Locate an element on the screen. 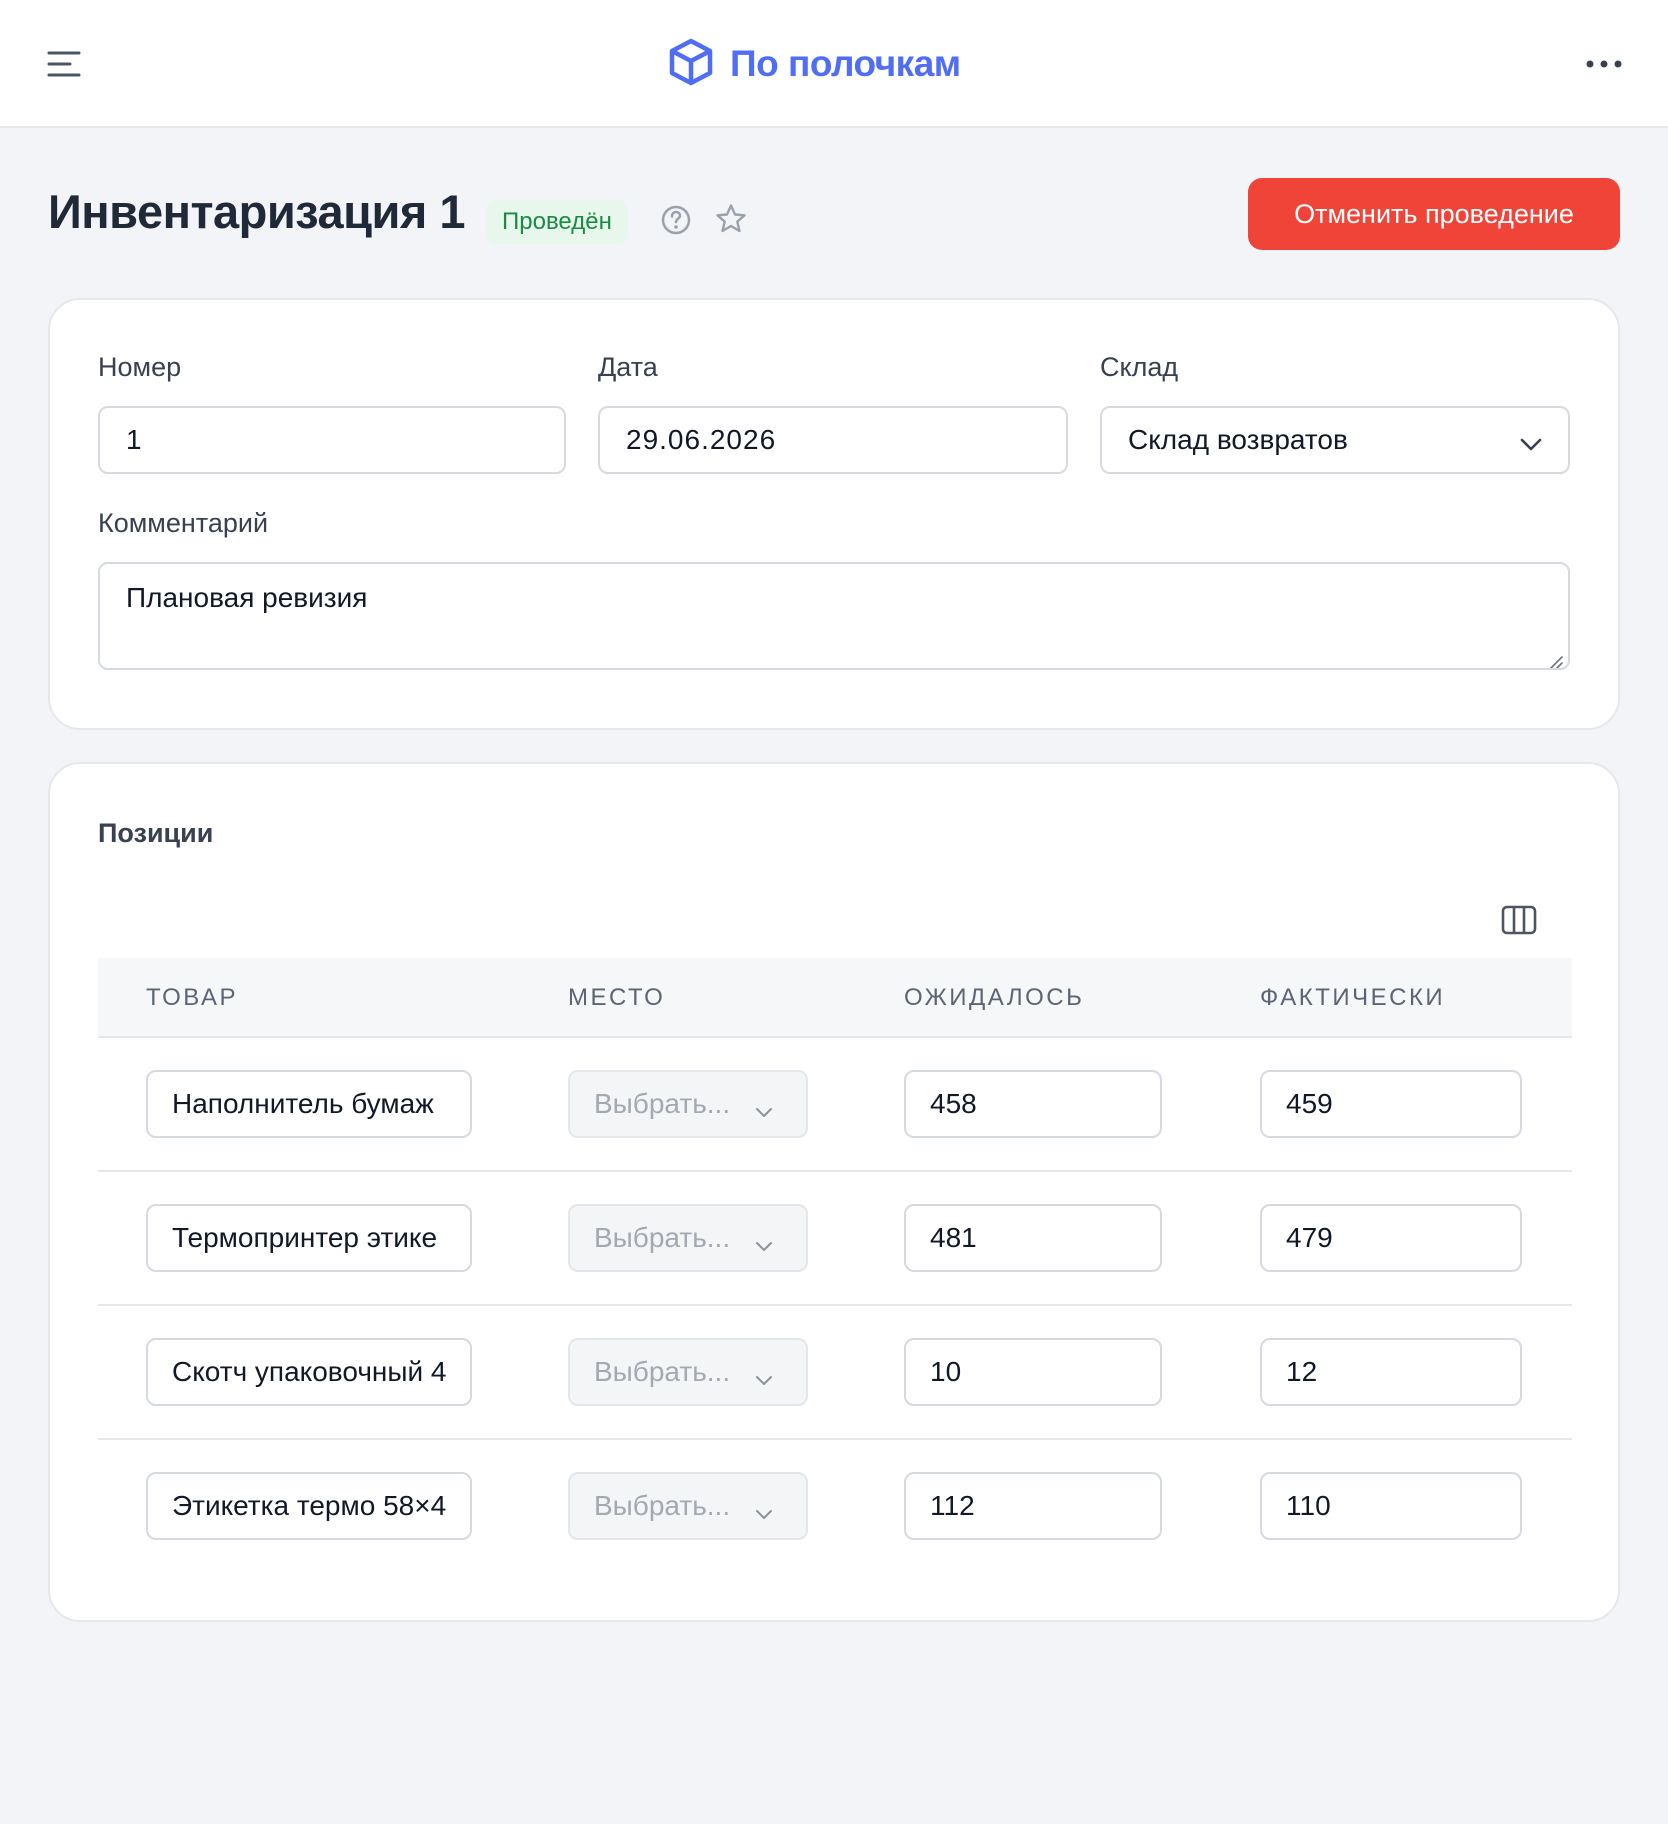 The image size is (1668, 1824). number-field: 1 is located at coordinates (332, 440).